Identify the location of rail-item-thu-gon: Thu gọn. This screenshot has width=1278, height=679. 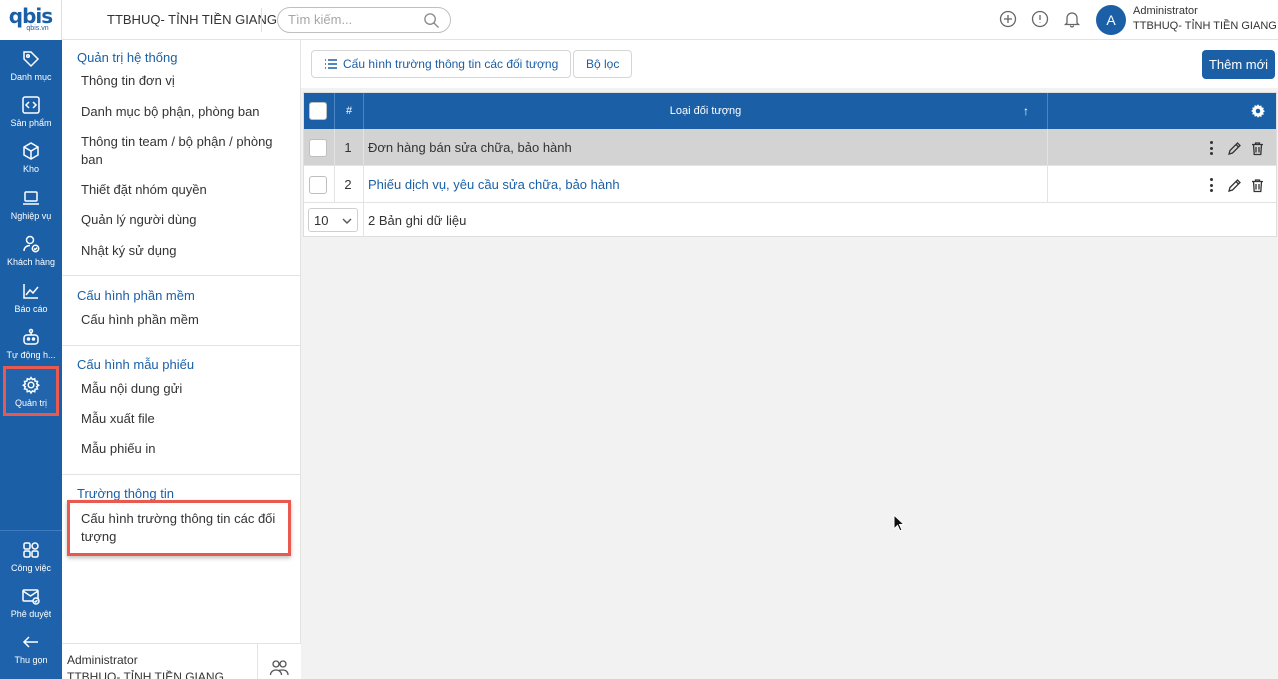
(31, 648).